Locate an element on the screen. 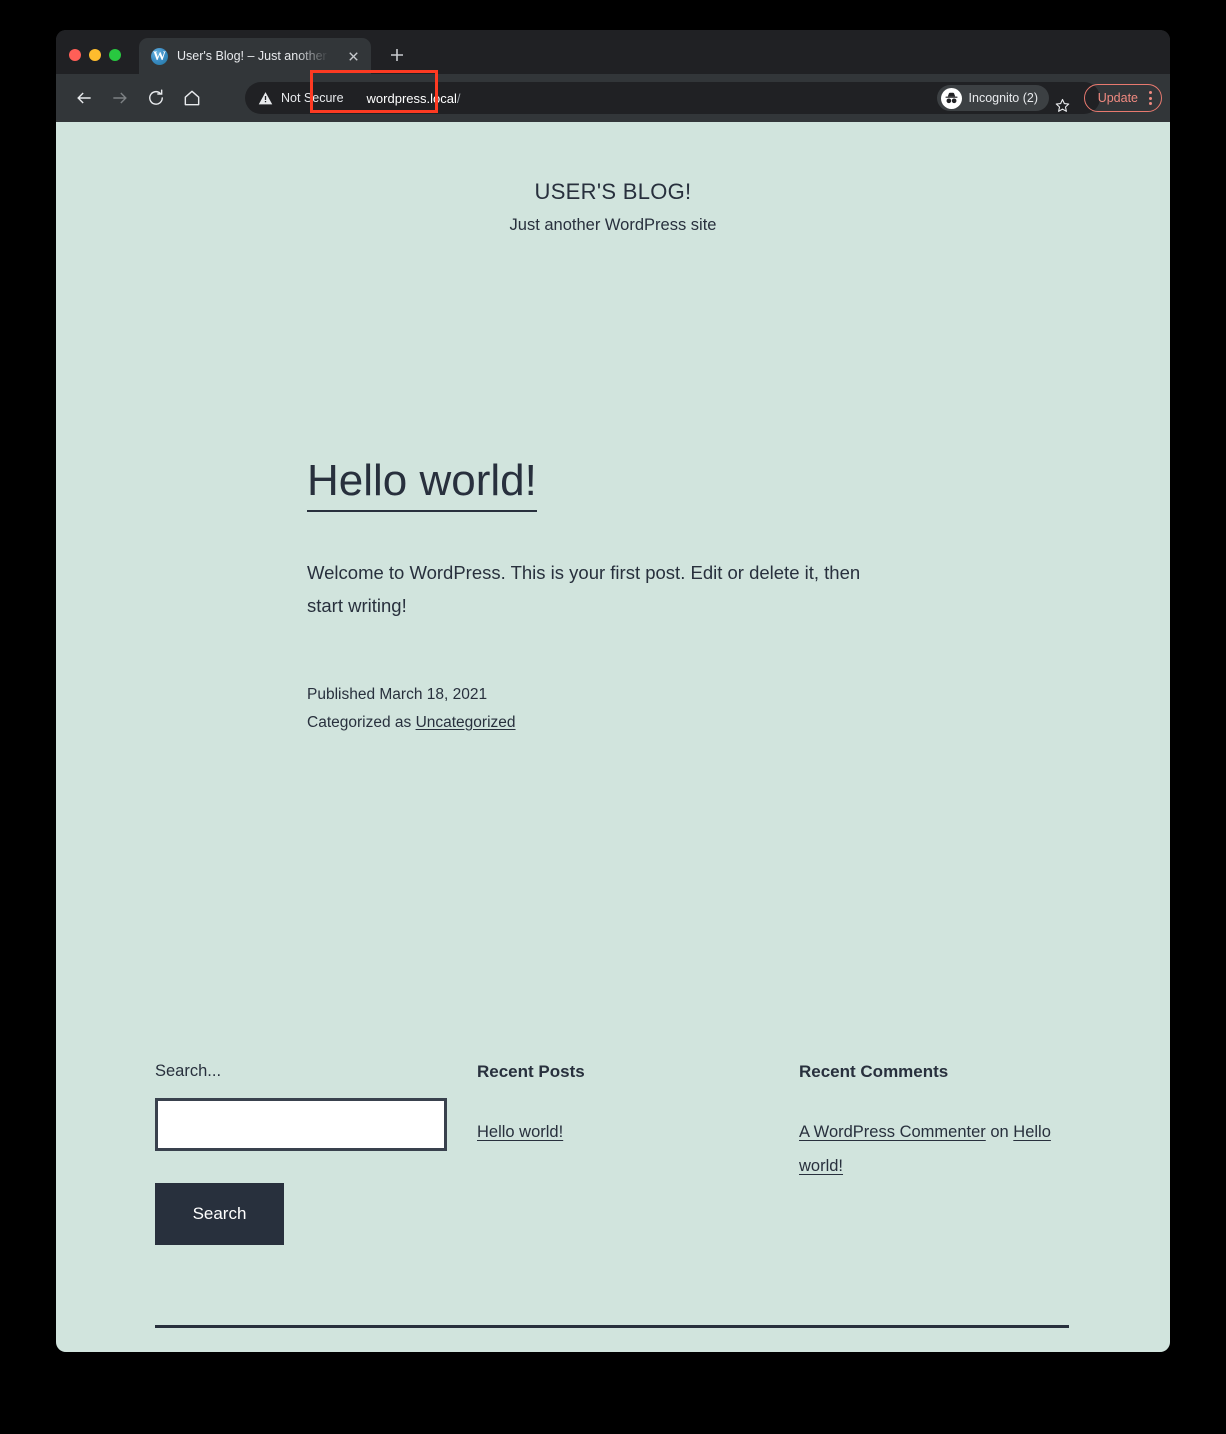 This screenshot has height=1434, width=1226. list-item: A WordPress Commenter on Hello world! is located at coordinates (942, 1150).